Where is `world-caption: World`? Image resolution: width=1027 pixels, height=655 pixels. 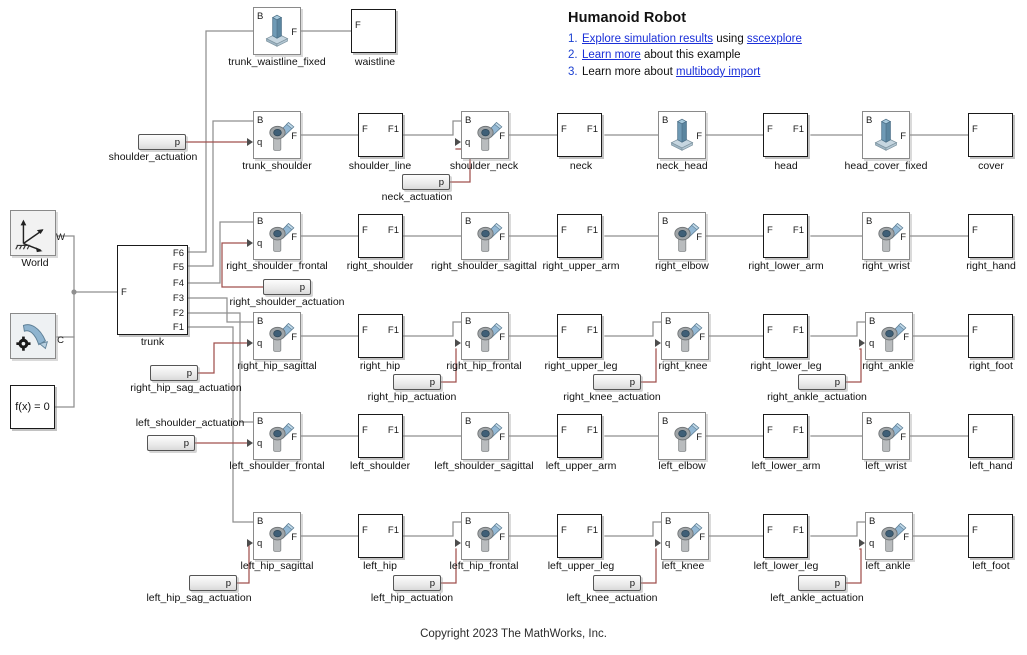
world-caption: World is located at coordinates (35, 263).